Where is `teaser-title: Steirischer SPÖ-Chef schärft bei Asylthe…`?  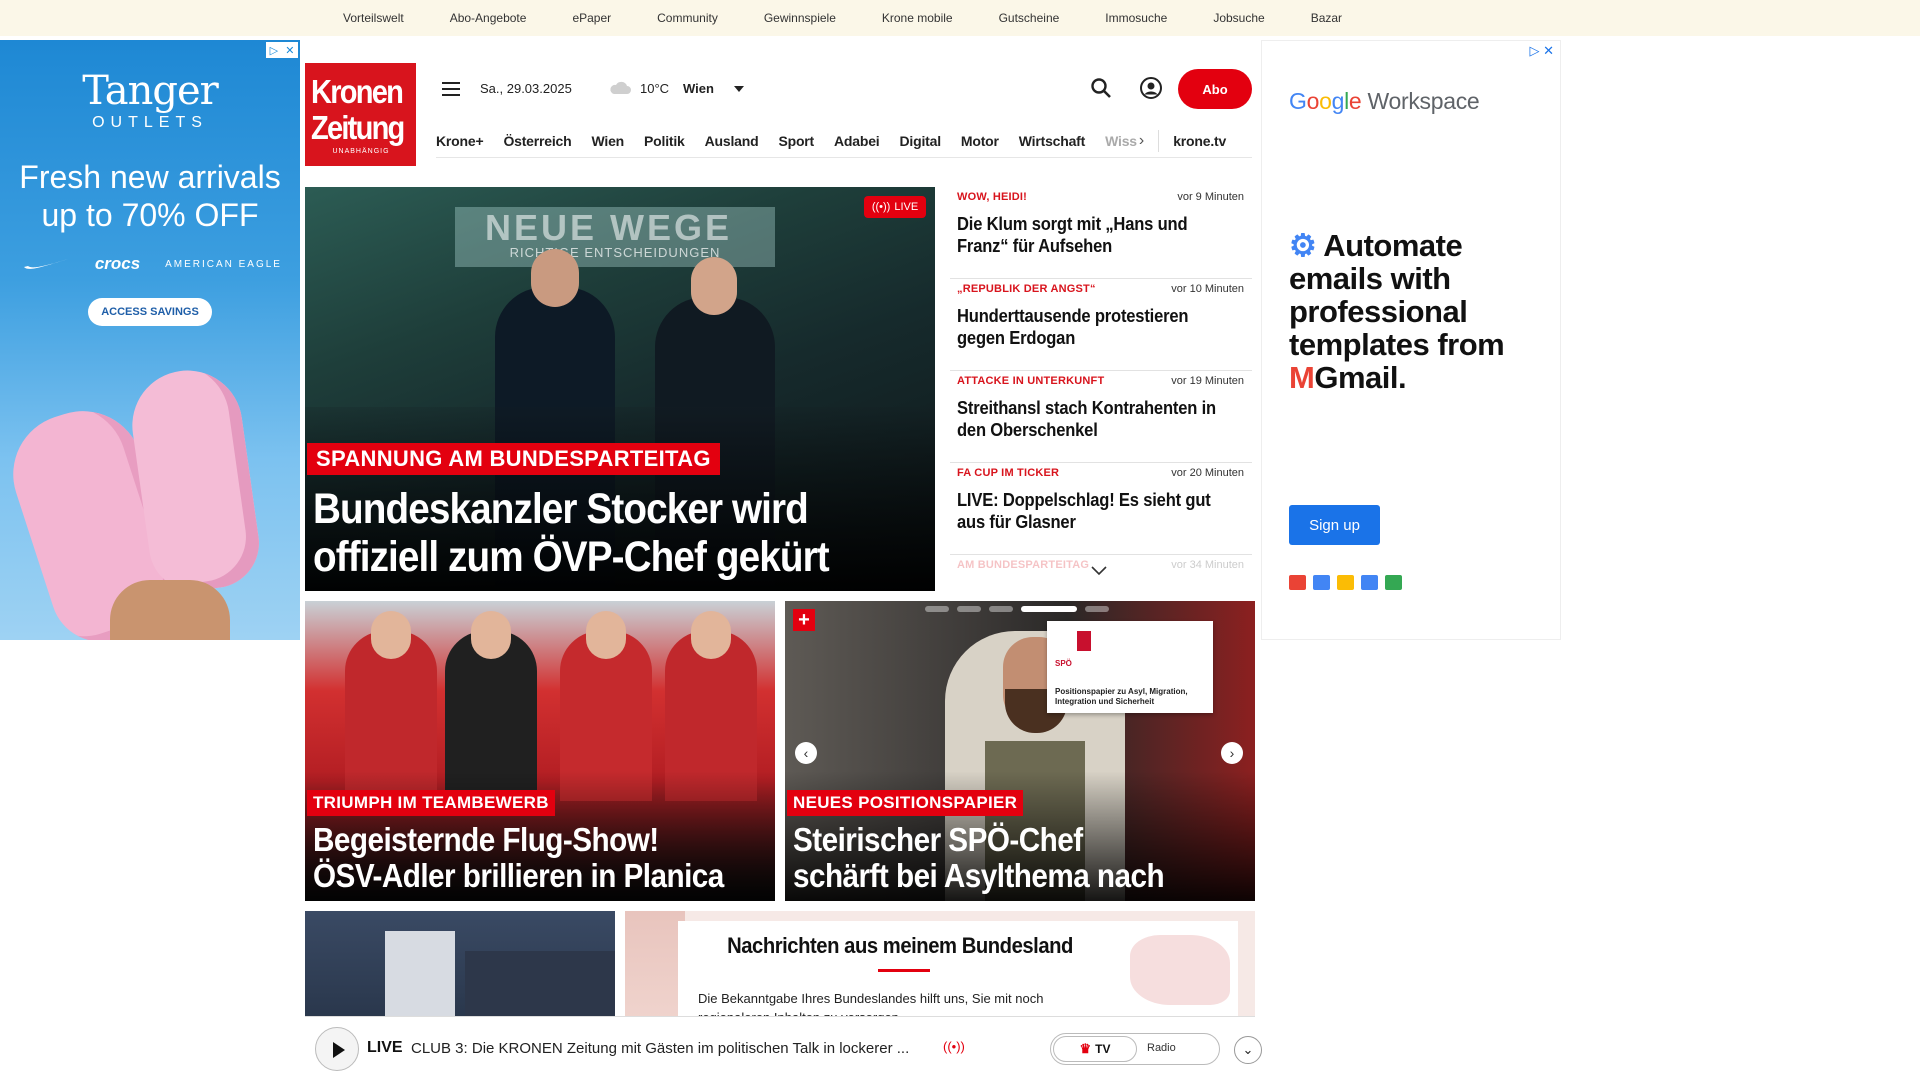
teaser-title: Steirischer SPÖ-Chef schärft bei Asylthe… is located at coordinates (1000, 858).